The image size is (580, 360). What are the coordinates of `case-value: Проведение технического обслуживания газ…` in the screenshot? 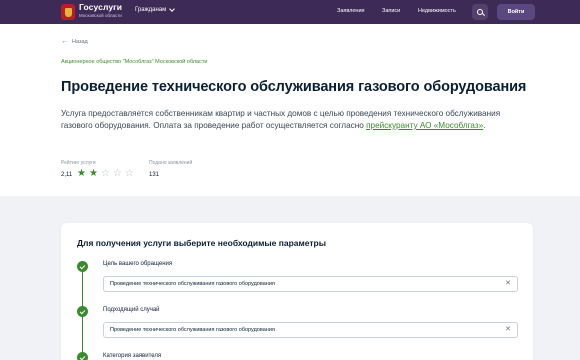 It's located at (192, 330).